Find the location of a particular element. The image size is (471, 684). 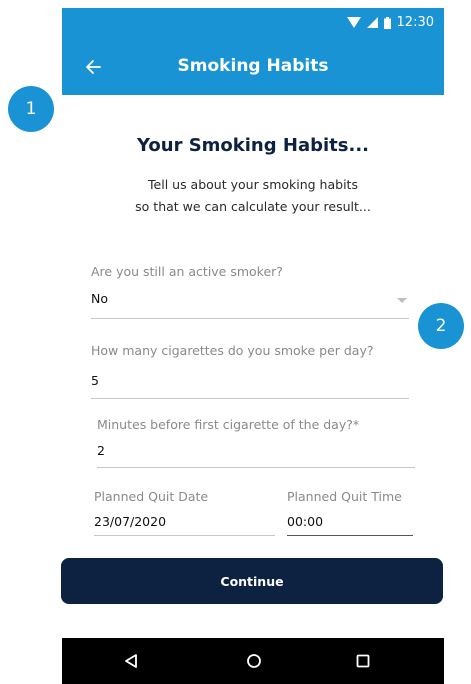

nav-recents-button is located at coordinates (363, 661).